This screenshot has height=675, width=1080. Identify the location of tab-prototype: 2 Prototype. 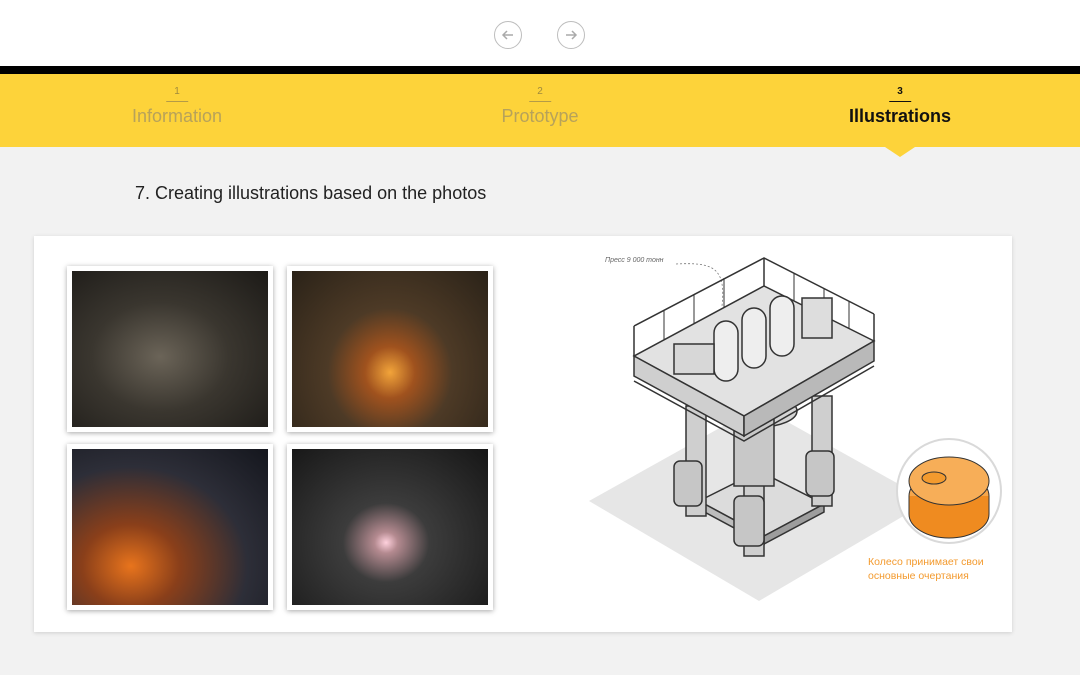
(540, 110).